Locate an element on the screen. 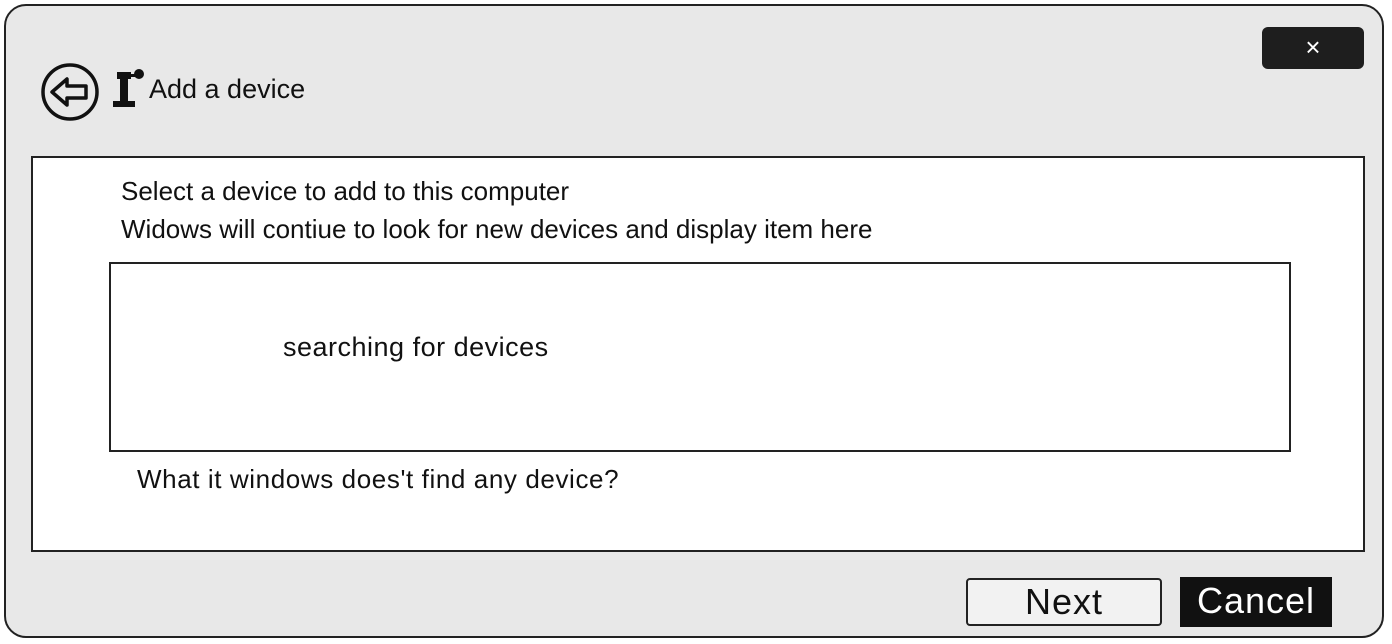 This screenshot has width=1392, height=644. help-link: What it windows does't find any device? is located at coordinates (378, 479).